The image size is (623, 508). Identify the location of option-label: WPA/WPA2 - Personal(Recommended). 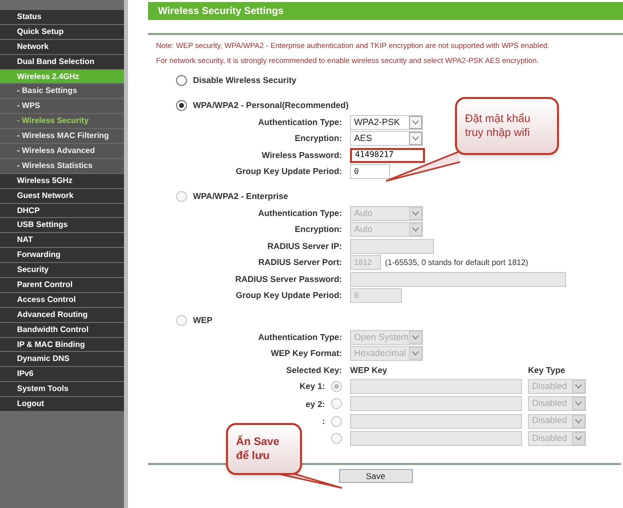
(271, 105).